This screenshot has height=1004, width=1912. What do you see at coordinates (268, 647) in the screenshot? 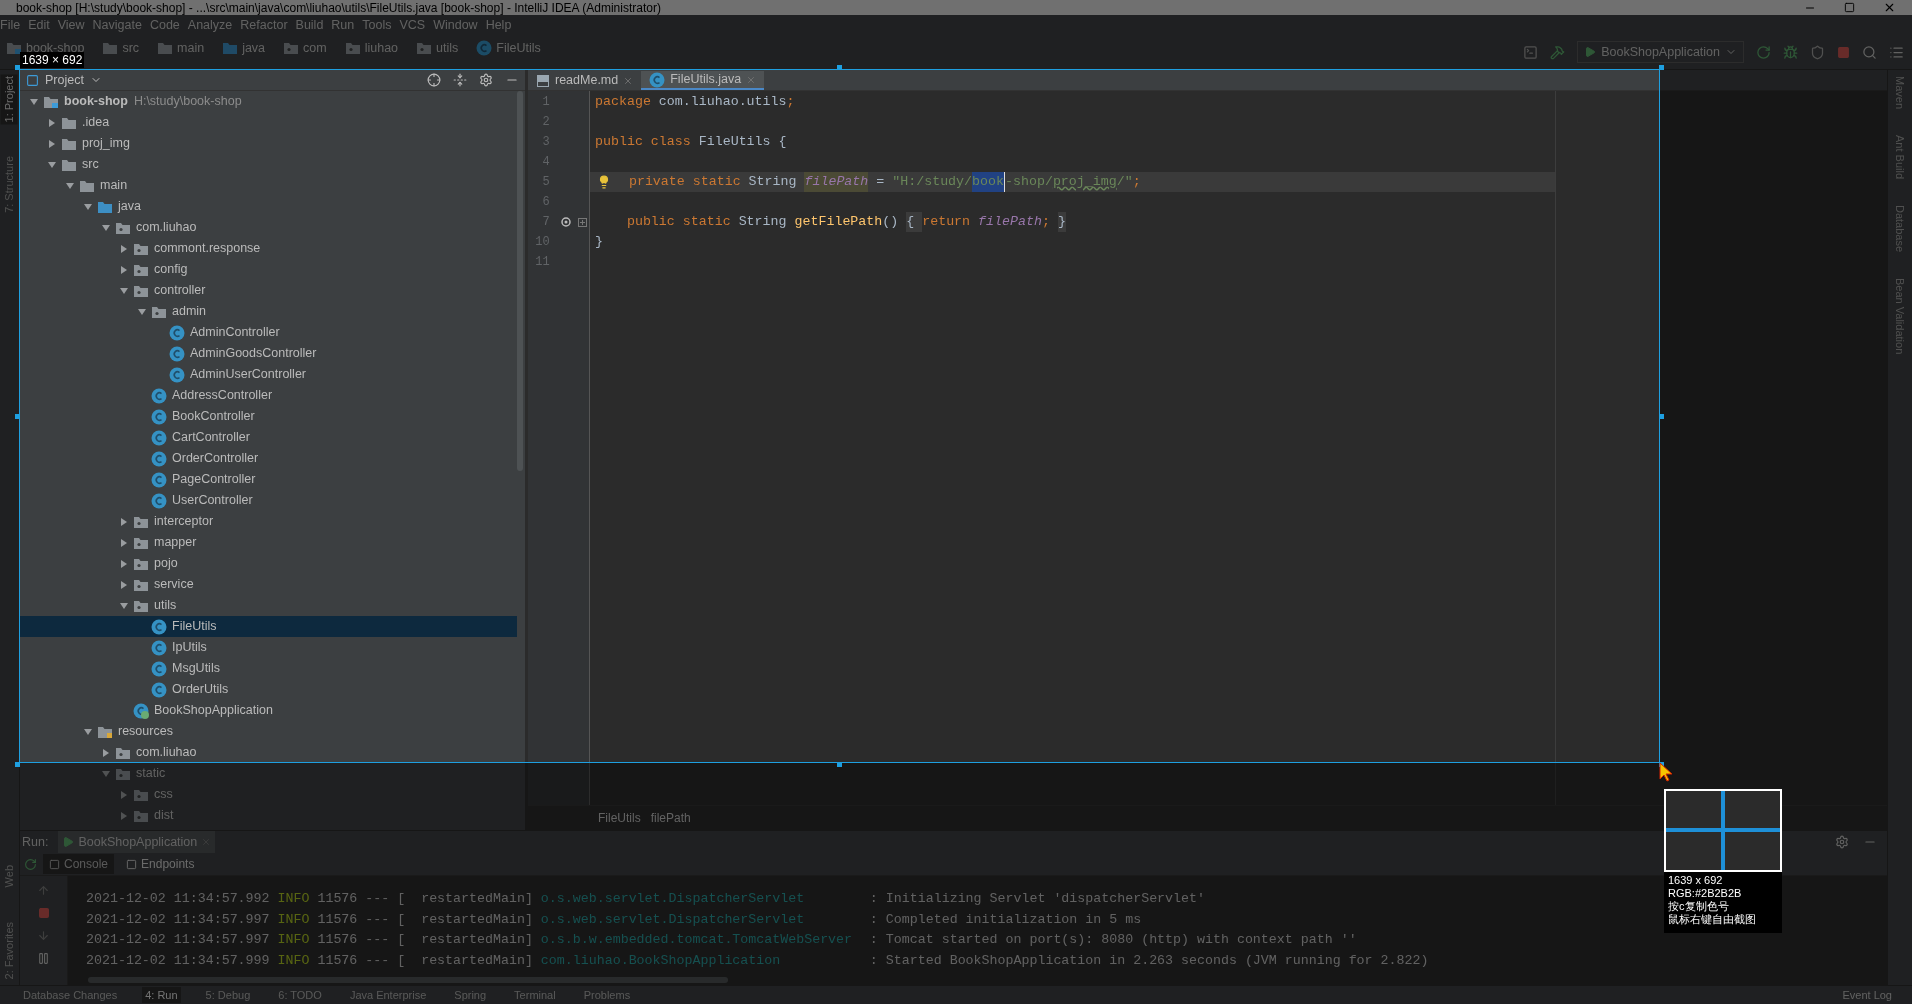
I see `tree-row: IpUtils` at bounding box center [268, 647].